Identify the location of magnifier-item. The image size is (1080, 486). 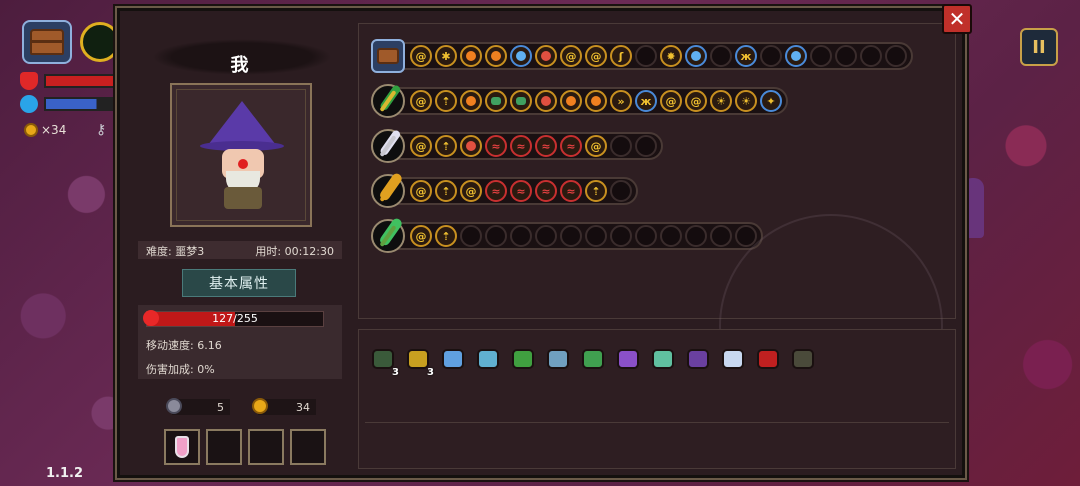
(452, 359).